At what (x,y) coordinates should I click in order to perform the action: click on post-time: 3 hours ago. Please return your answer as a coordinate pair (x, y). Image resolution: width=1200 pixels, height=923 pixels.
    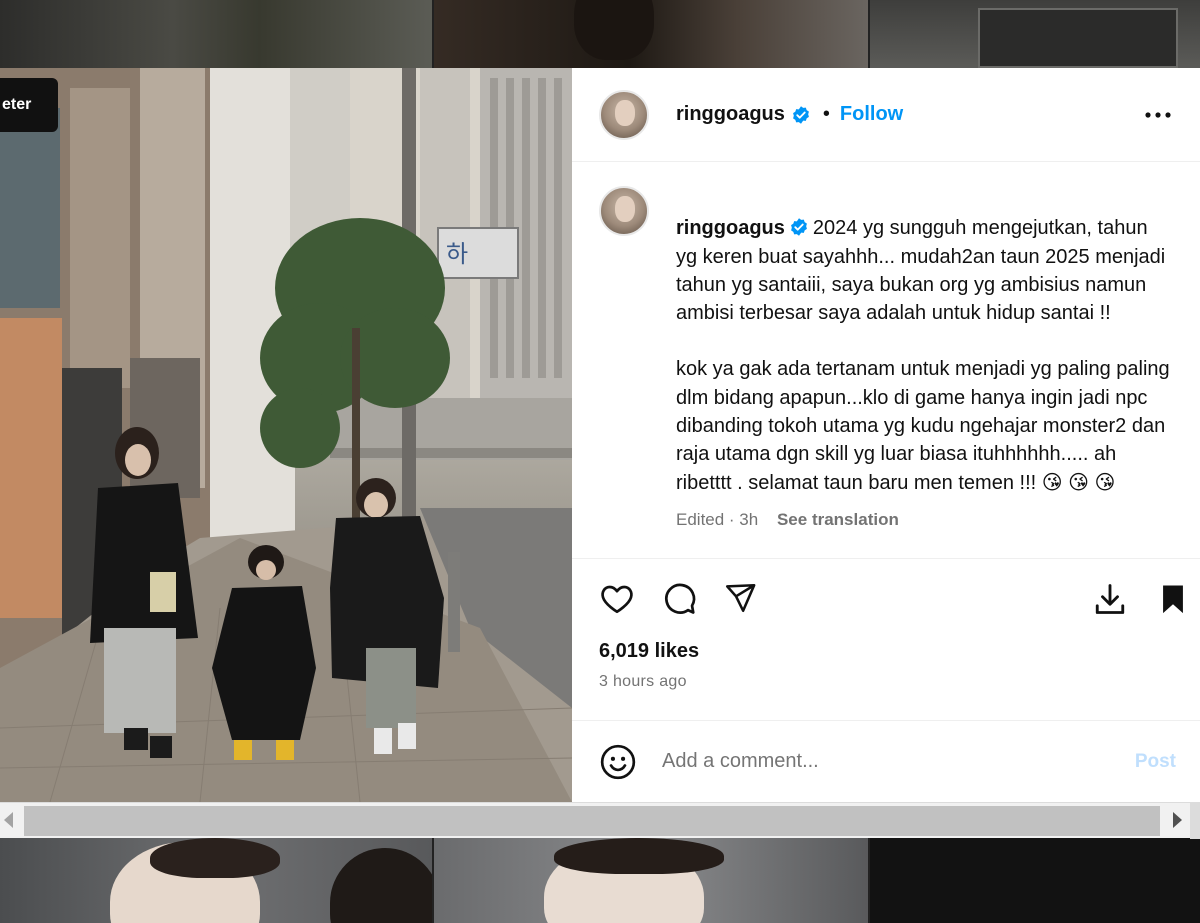
    Looking at the image, I should click on (643, 681).